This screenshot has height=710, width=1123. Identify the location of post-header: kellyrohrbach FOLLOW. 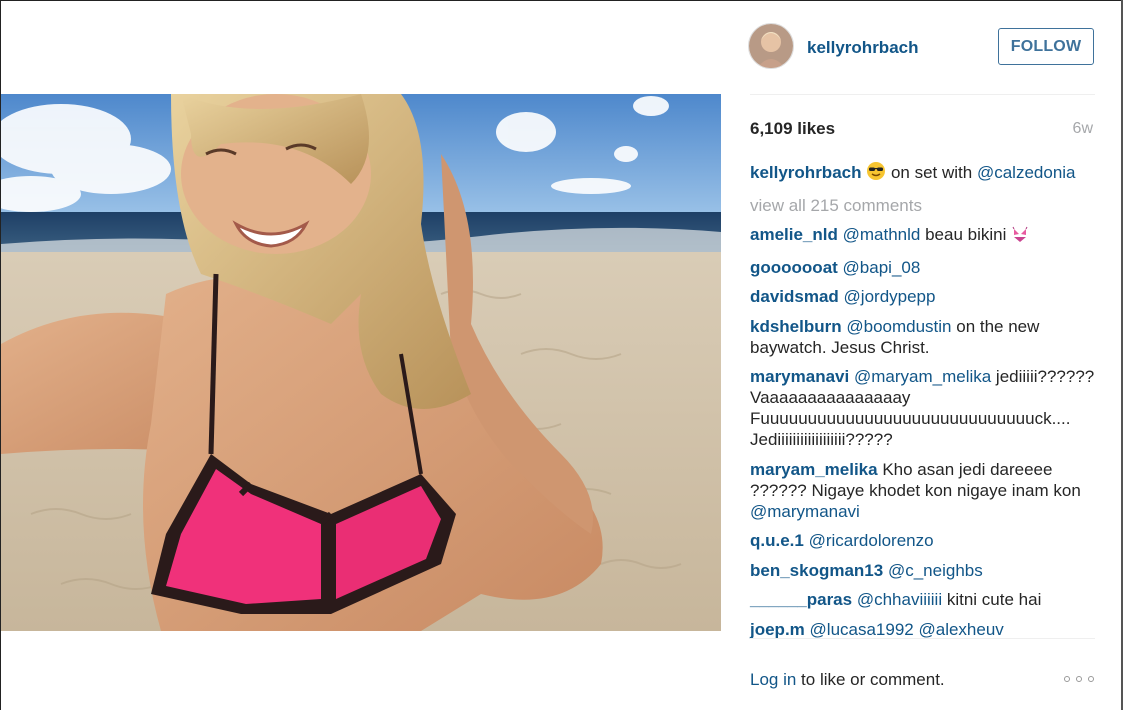
(921, 47).